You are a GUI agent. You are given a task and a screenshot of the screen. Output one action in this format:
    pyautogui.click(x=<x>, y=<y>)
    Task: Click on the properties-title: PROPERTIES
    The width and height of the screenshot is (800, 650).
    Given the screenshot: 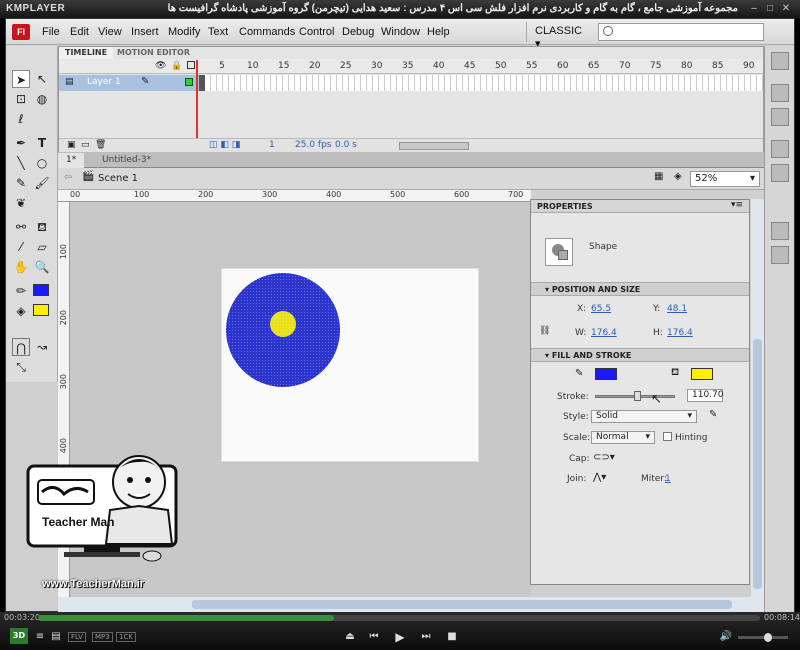 What is the action you would take?
    pyautogui.click(x=565, y=206)
    